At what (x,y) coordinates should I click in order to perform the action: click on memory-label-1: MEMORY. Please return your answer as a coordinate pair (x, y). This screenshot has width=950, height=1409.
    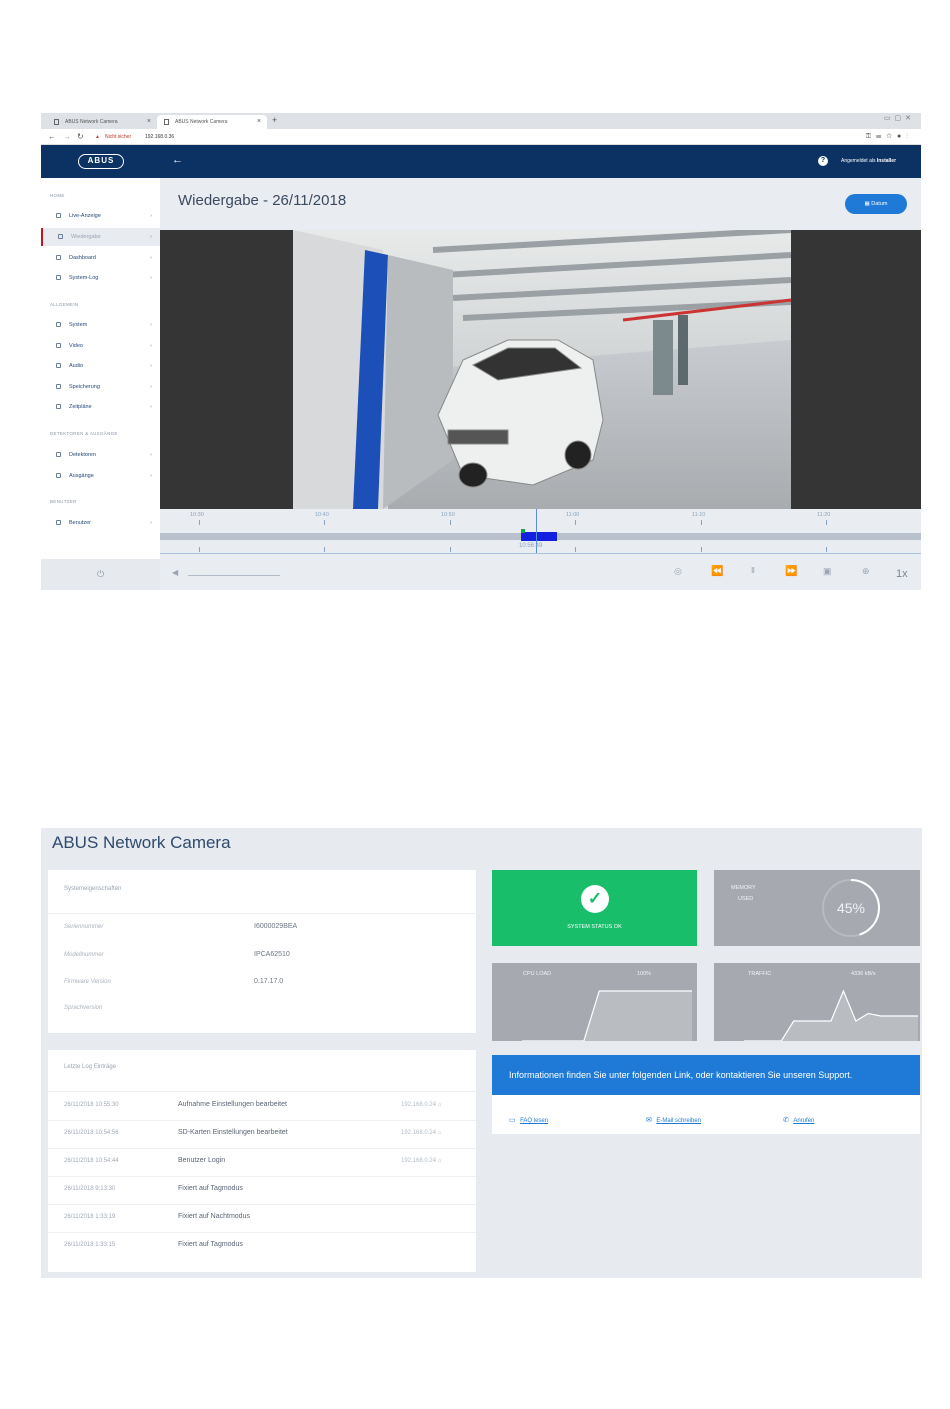
    Looking at the image, I should click on (743, 888).